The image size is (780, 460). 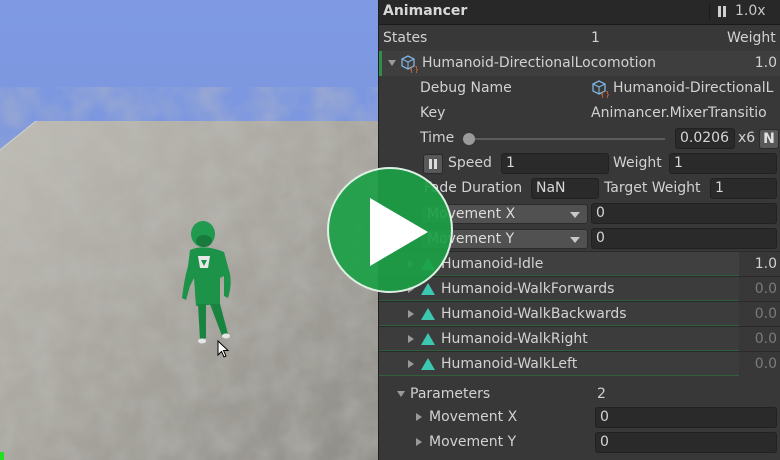 I want to click on parameters-count: 2, so click(x=601, y=394).